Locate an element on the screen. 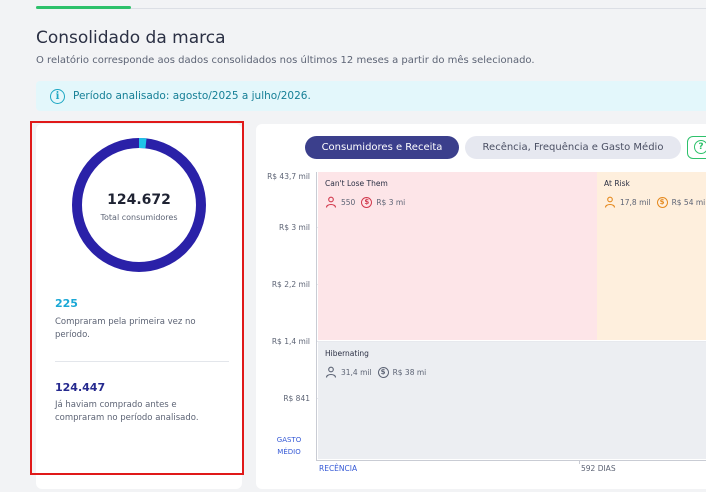  y-tick-label: R$ 841 is located at coordinates (296, 398).